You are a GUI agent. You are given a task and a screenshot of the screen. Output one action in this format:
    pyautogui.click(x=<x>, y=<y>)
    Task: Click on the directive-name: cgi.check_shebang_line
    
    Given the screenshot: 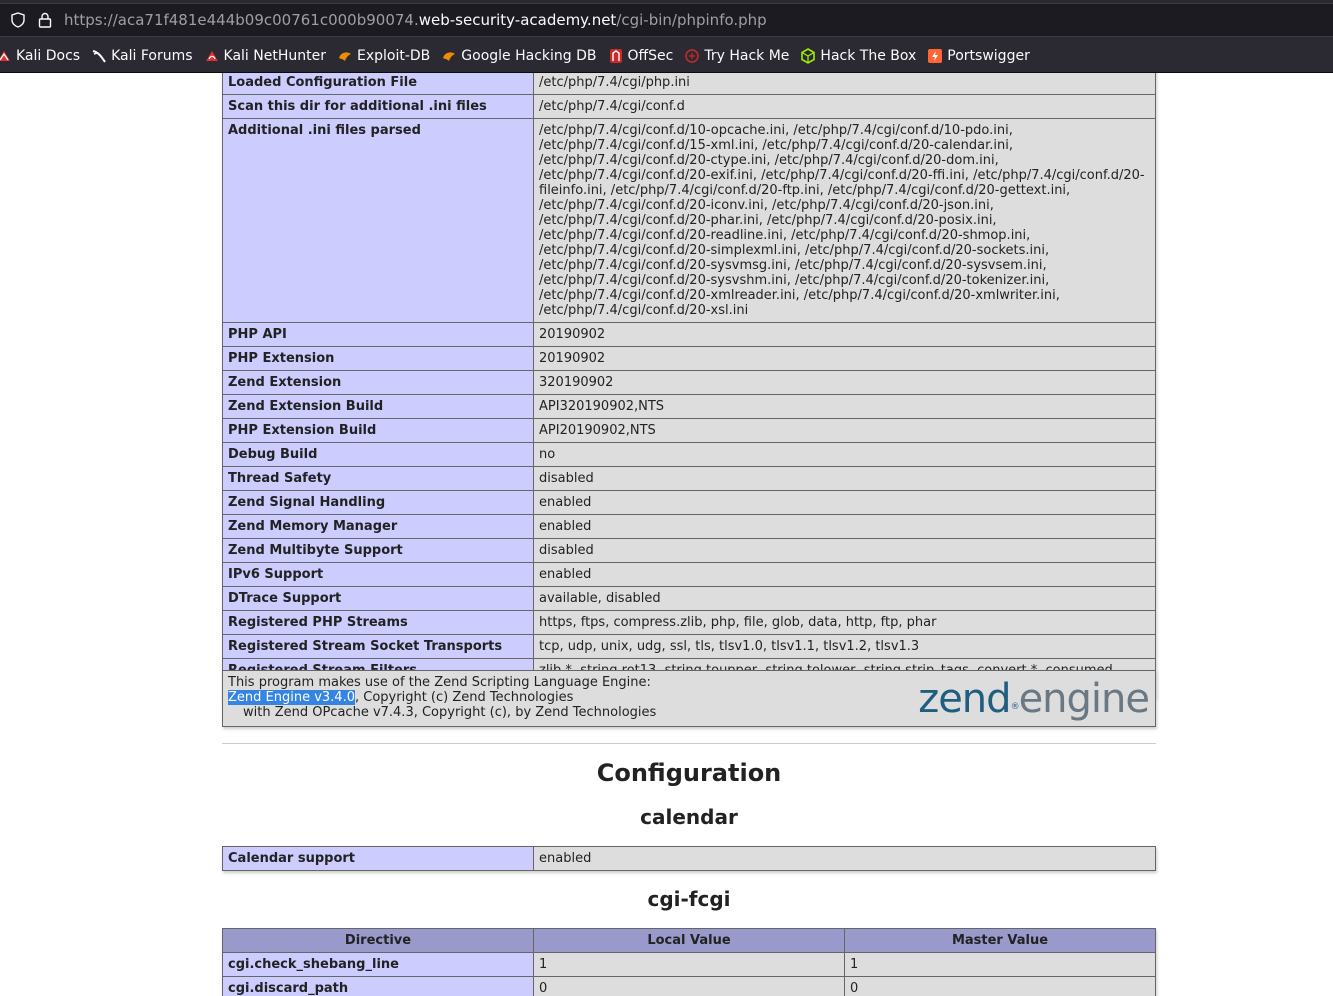 What is the action you would take?
    pyautogui.click(x=378, y=964)
    